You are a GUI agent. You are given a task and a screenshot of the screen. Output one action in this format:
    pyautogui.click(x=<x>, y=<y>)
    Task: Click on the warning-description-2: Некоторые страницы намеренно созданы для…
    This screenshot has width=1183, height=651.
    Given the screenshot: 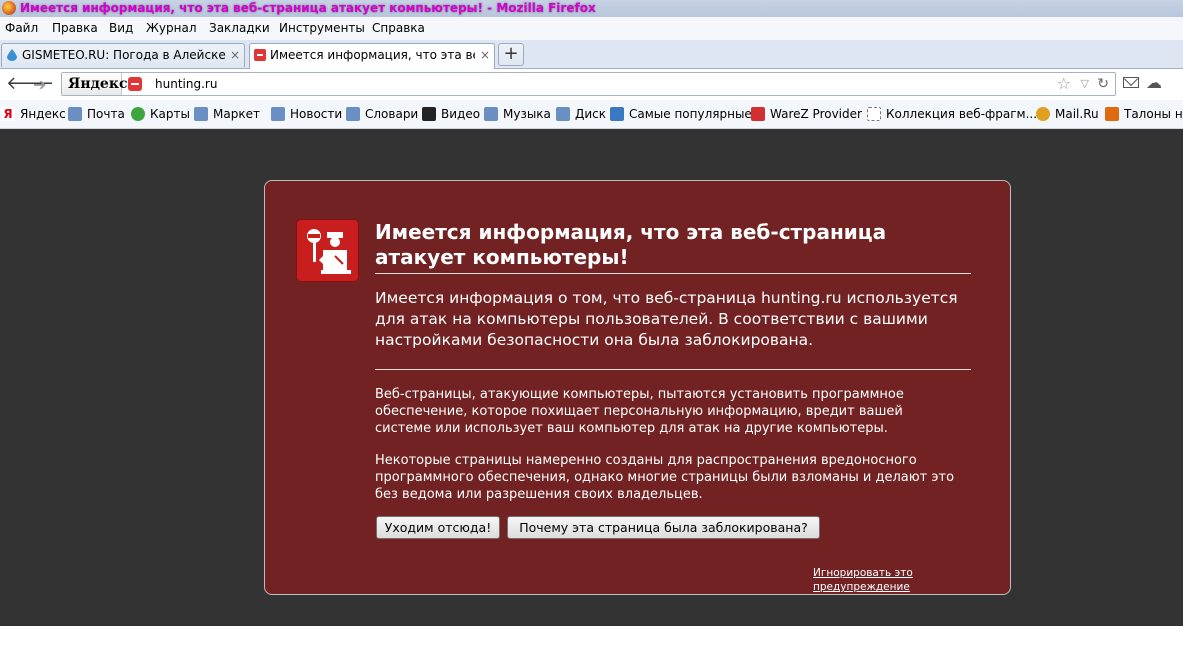 What is the action you would take?
    pyautogui.click(x=665, y=477)
    